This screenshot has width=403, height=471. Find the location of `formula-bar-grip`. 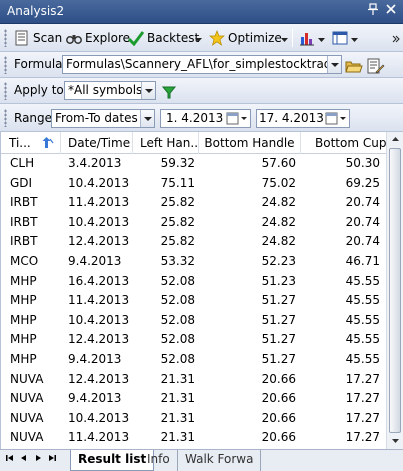

formula-bar-grip is located at coordinates (5, 65).